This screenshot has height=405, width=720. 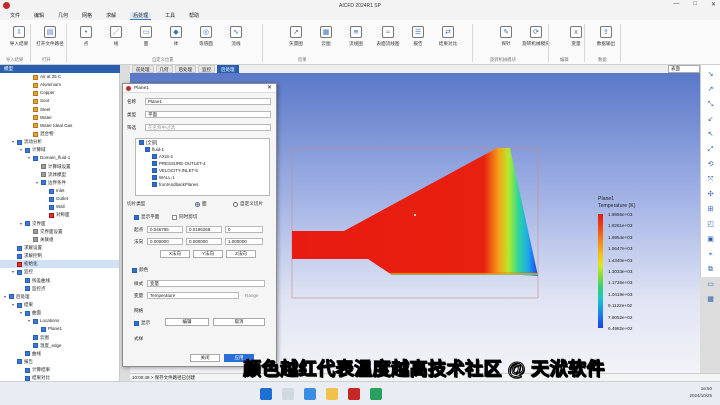 What do you see at coordinates (684, 69) in the screenshot?
I see `view-mode-select: 表面` at bounding box center [684, 69].